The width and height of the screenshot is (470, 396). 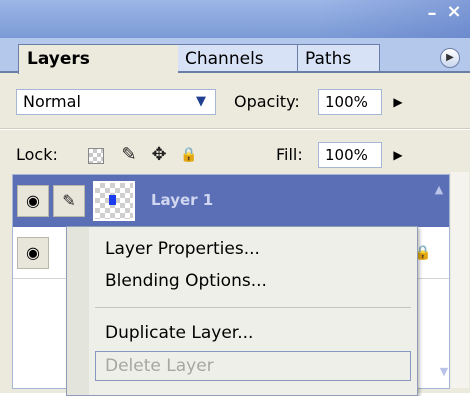 What do you see at coordinates (69, 201) in the screenshot?
I see `paintbrush-icon: ✎` at bounding box center [69, 201].